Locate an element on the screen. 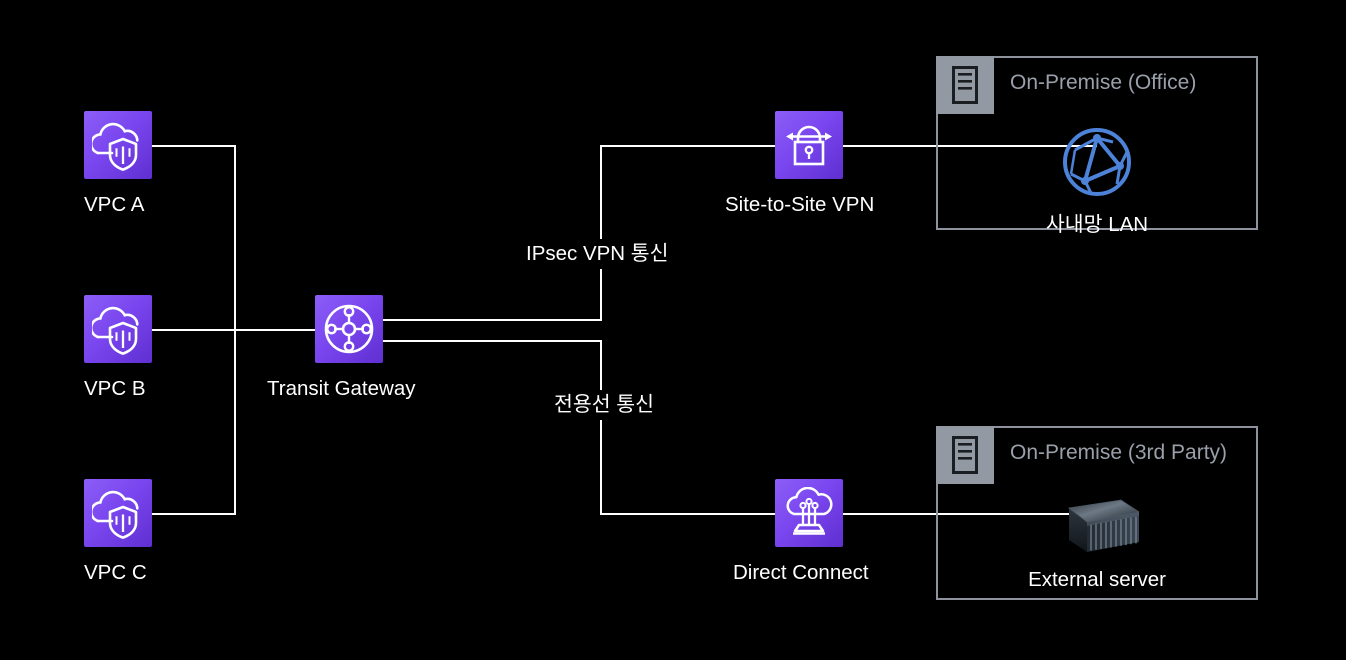 The image size is (1346, 660). link-vpc-c-horizontal is located at coordinates (194, 514).